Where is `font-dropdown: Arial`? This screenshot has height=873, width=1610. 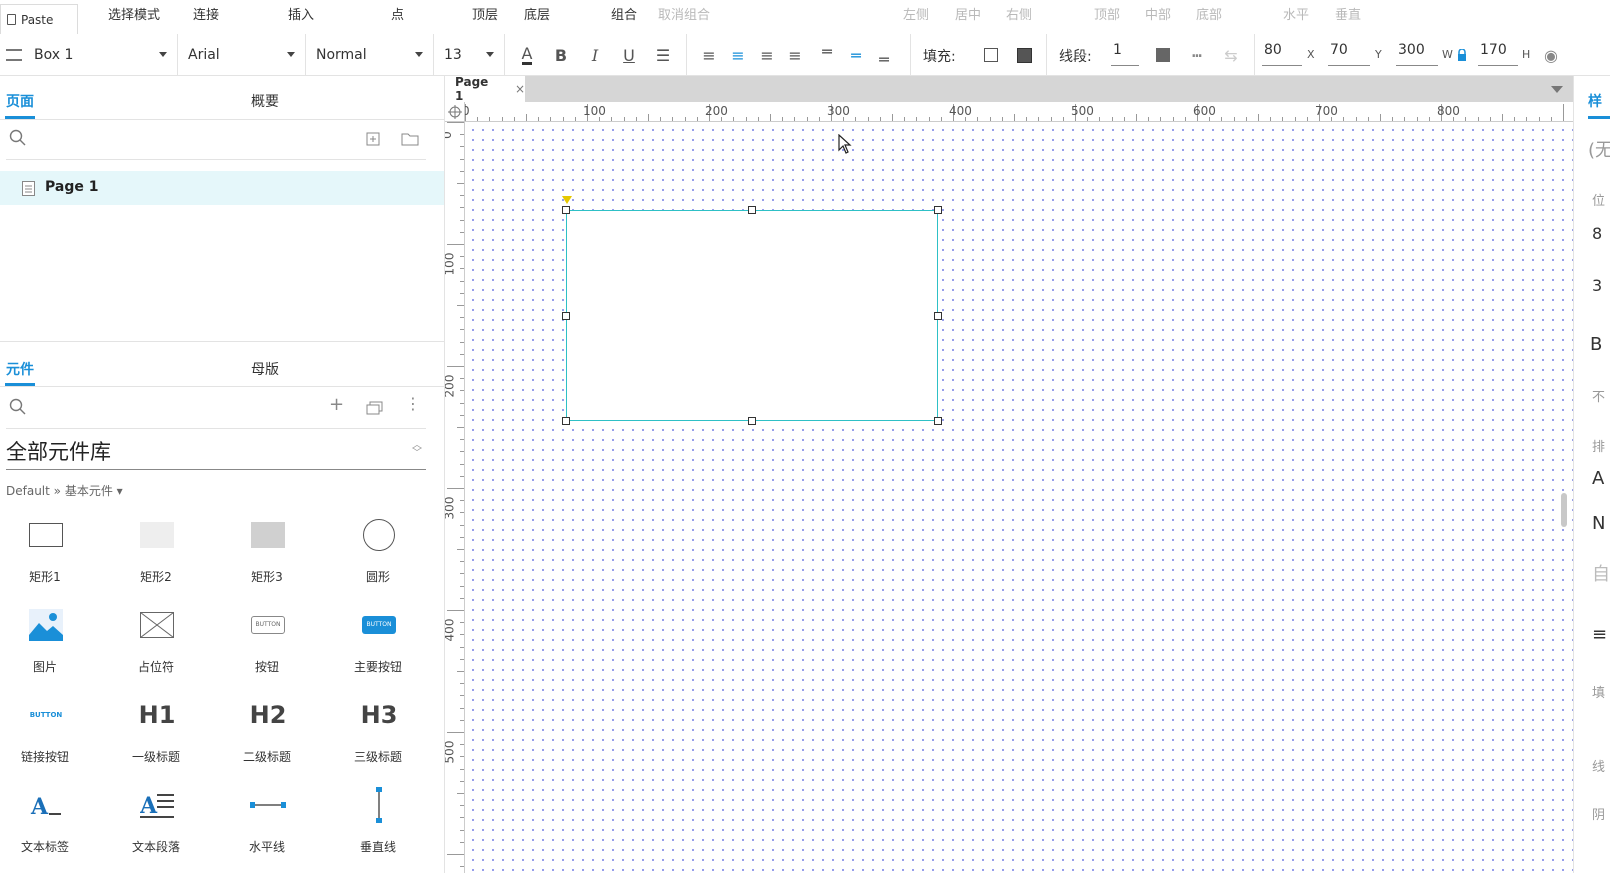
font-dropdown: Arial is located at coordinates (242, 55).